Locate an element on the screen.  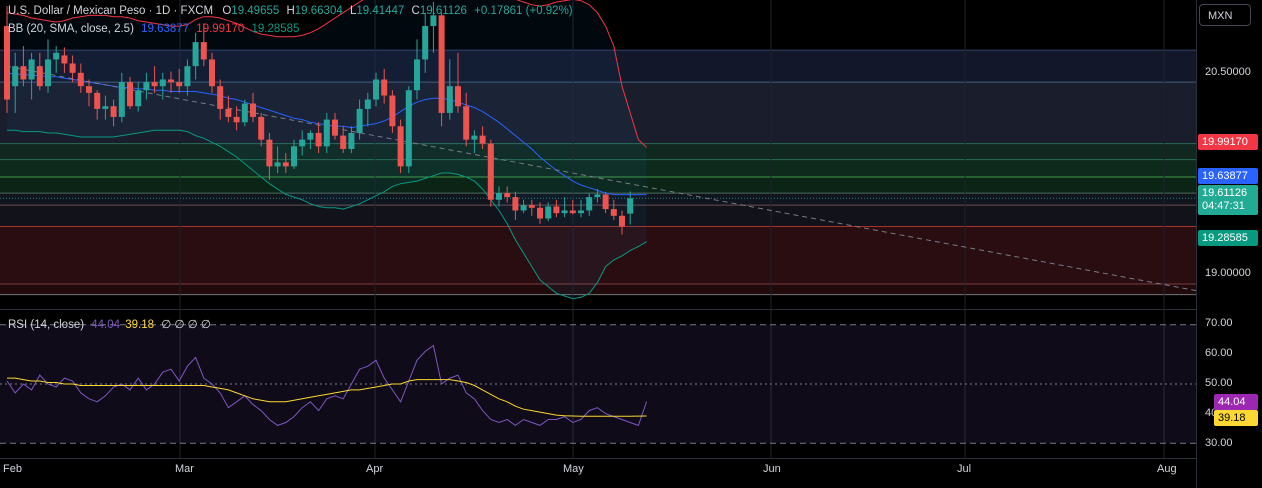
bb-lower-price-label: 19.28585 is located at coordinates (1228, 238).